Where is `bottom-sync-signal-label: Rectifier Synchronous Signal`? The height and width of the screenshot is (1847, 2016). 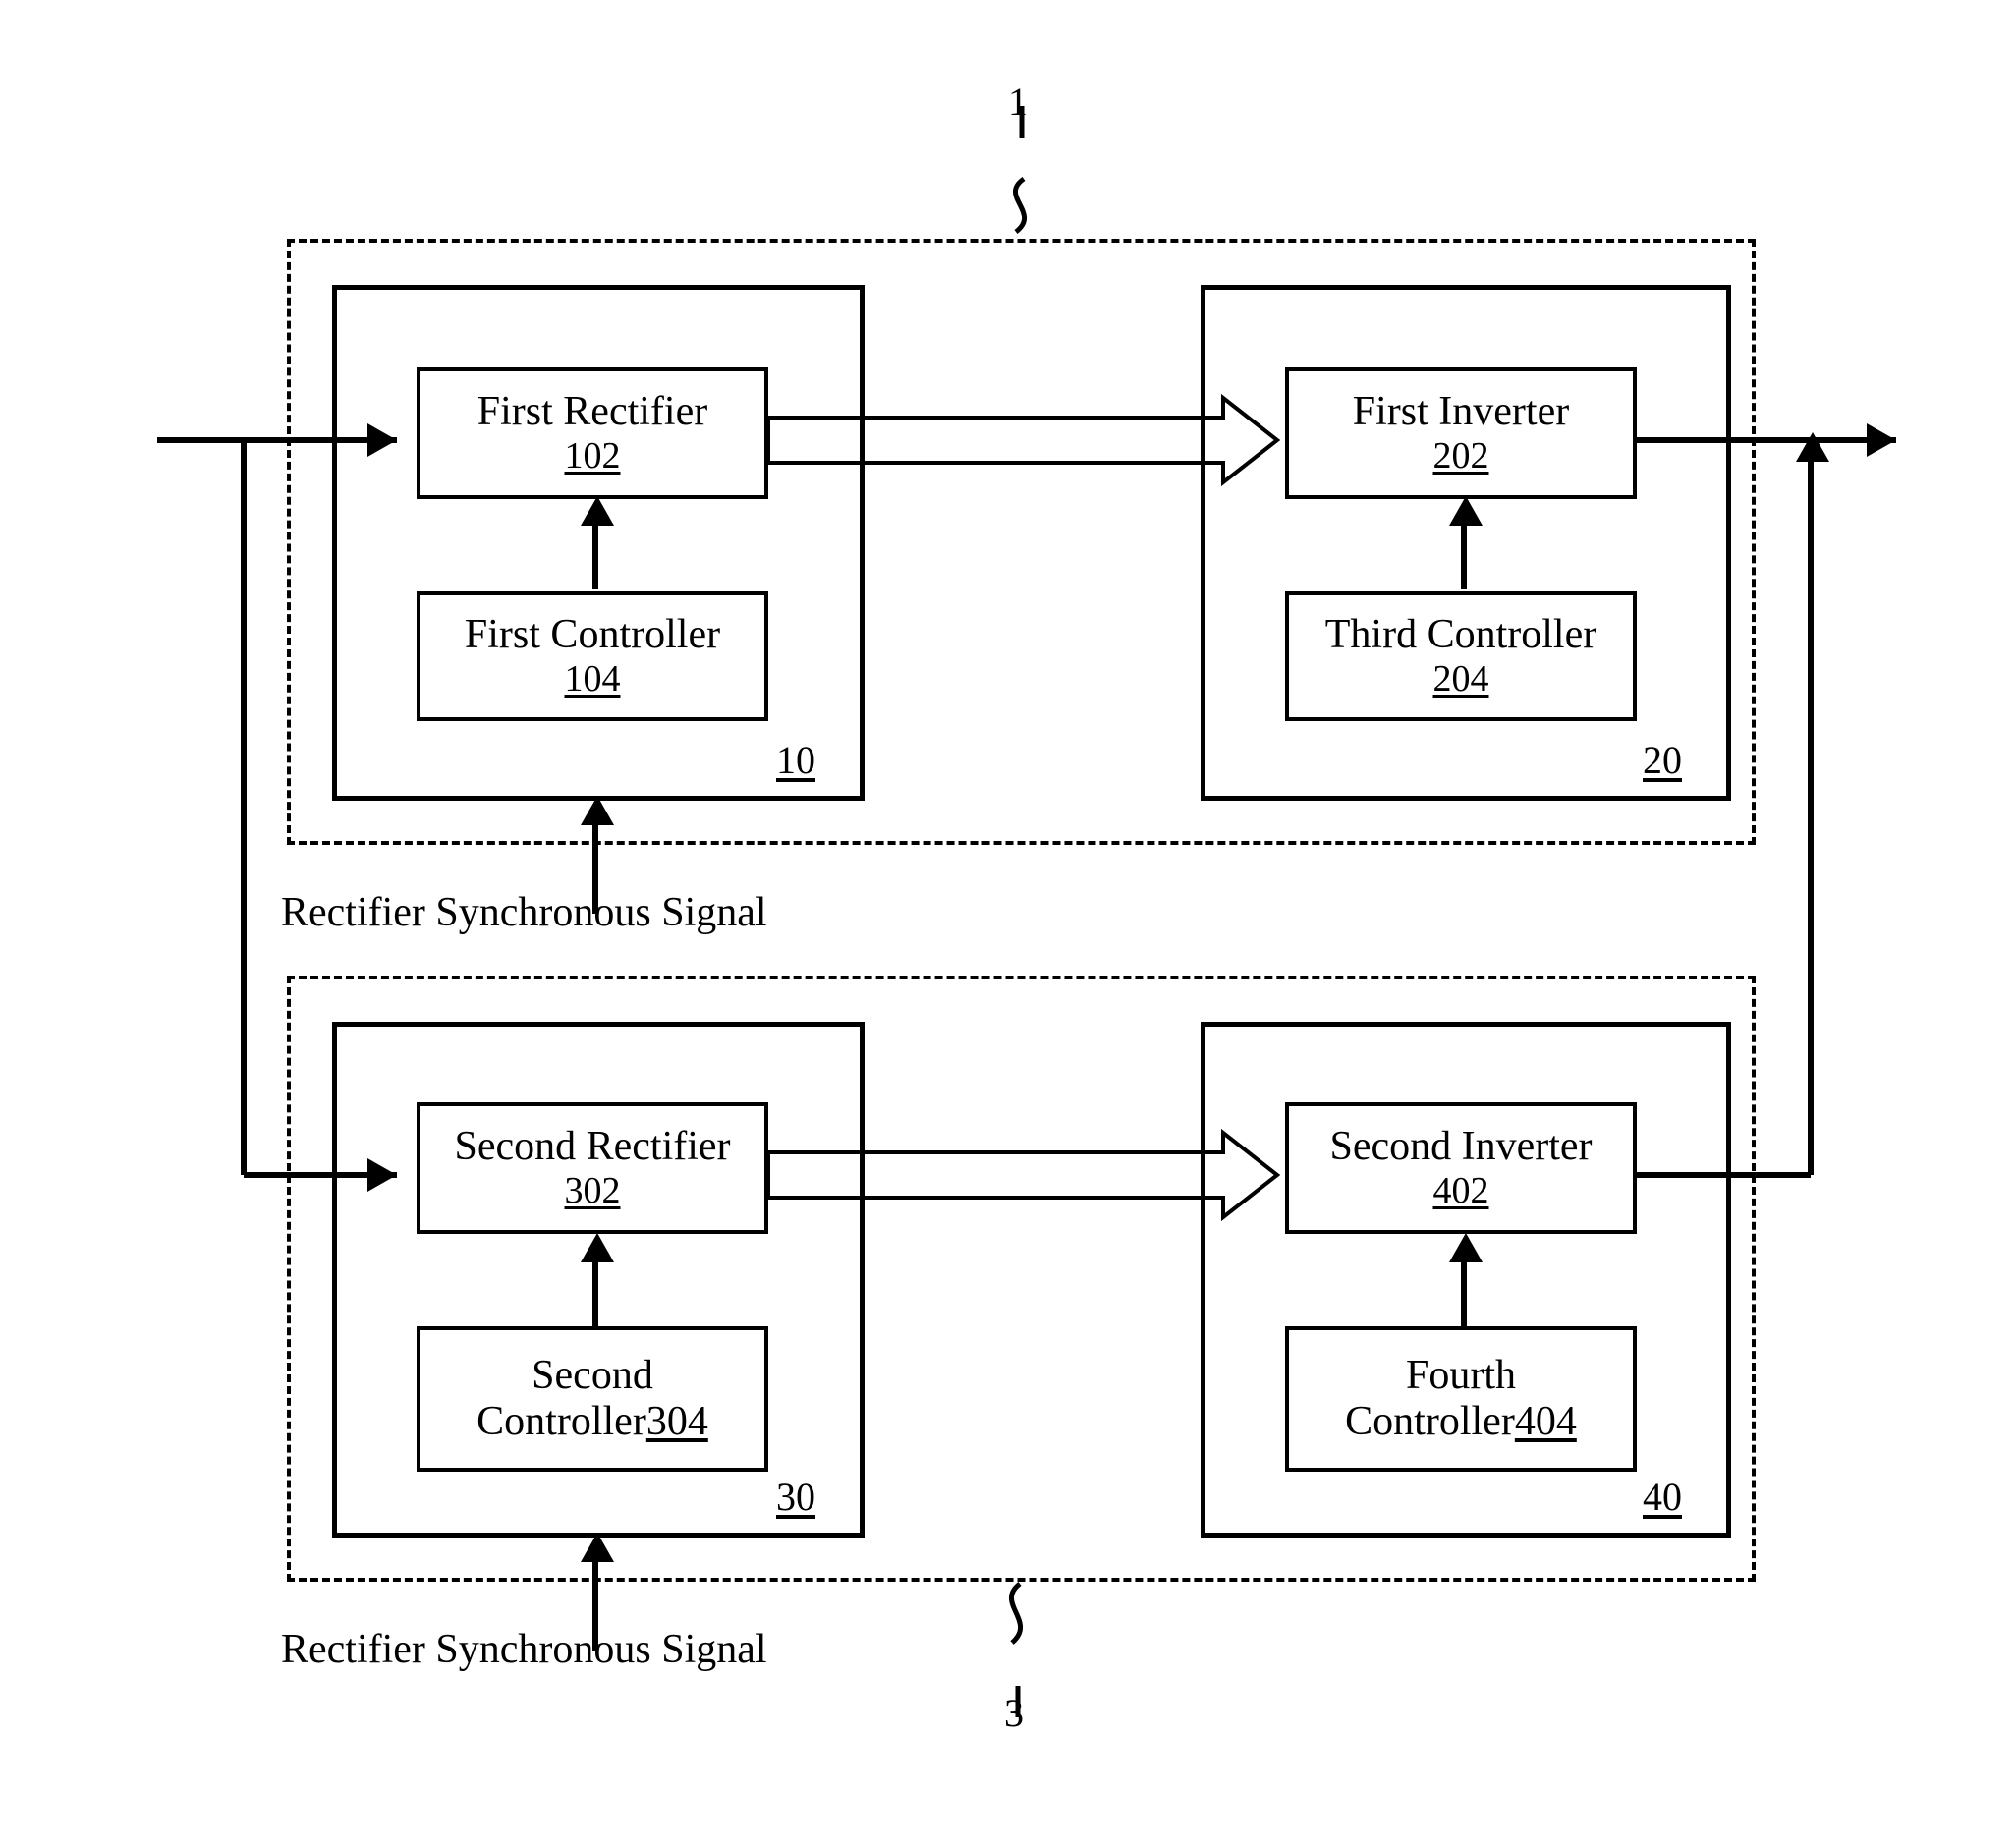 bottom-sync-signal-label: Rectifier Synchronous Signal is located at coordinates (524, 1649).